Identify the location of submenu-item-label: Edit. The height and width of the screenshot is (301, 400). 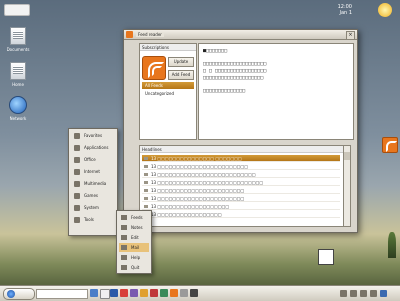
(135, 237).